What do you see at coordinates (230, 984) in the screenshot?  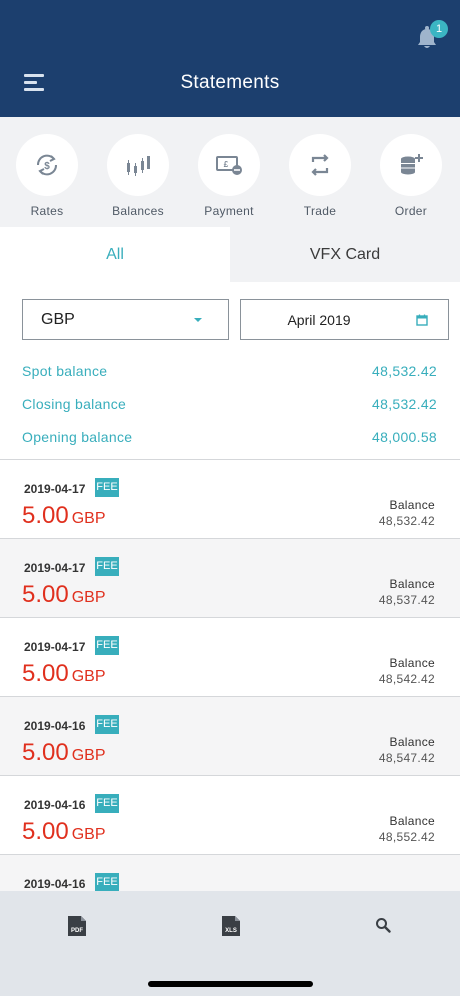 I see `home-indicator` at bounding box center [230, 984].